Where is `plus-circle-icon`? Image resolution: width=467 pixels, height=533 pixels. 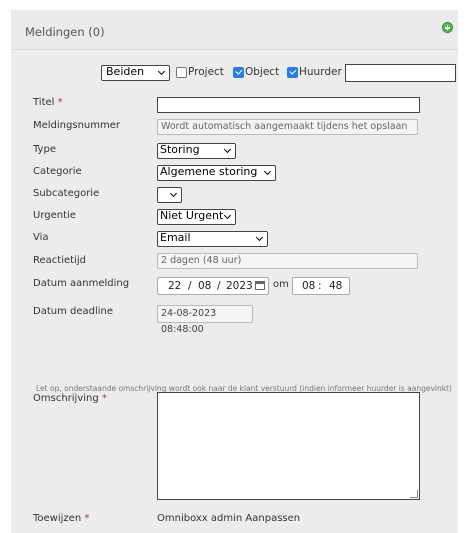 plus-circle-icon is located at coordinates (447, 27).